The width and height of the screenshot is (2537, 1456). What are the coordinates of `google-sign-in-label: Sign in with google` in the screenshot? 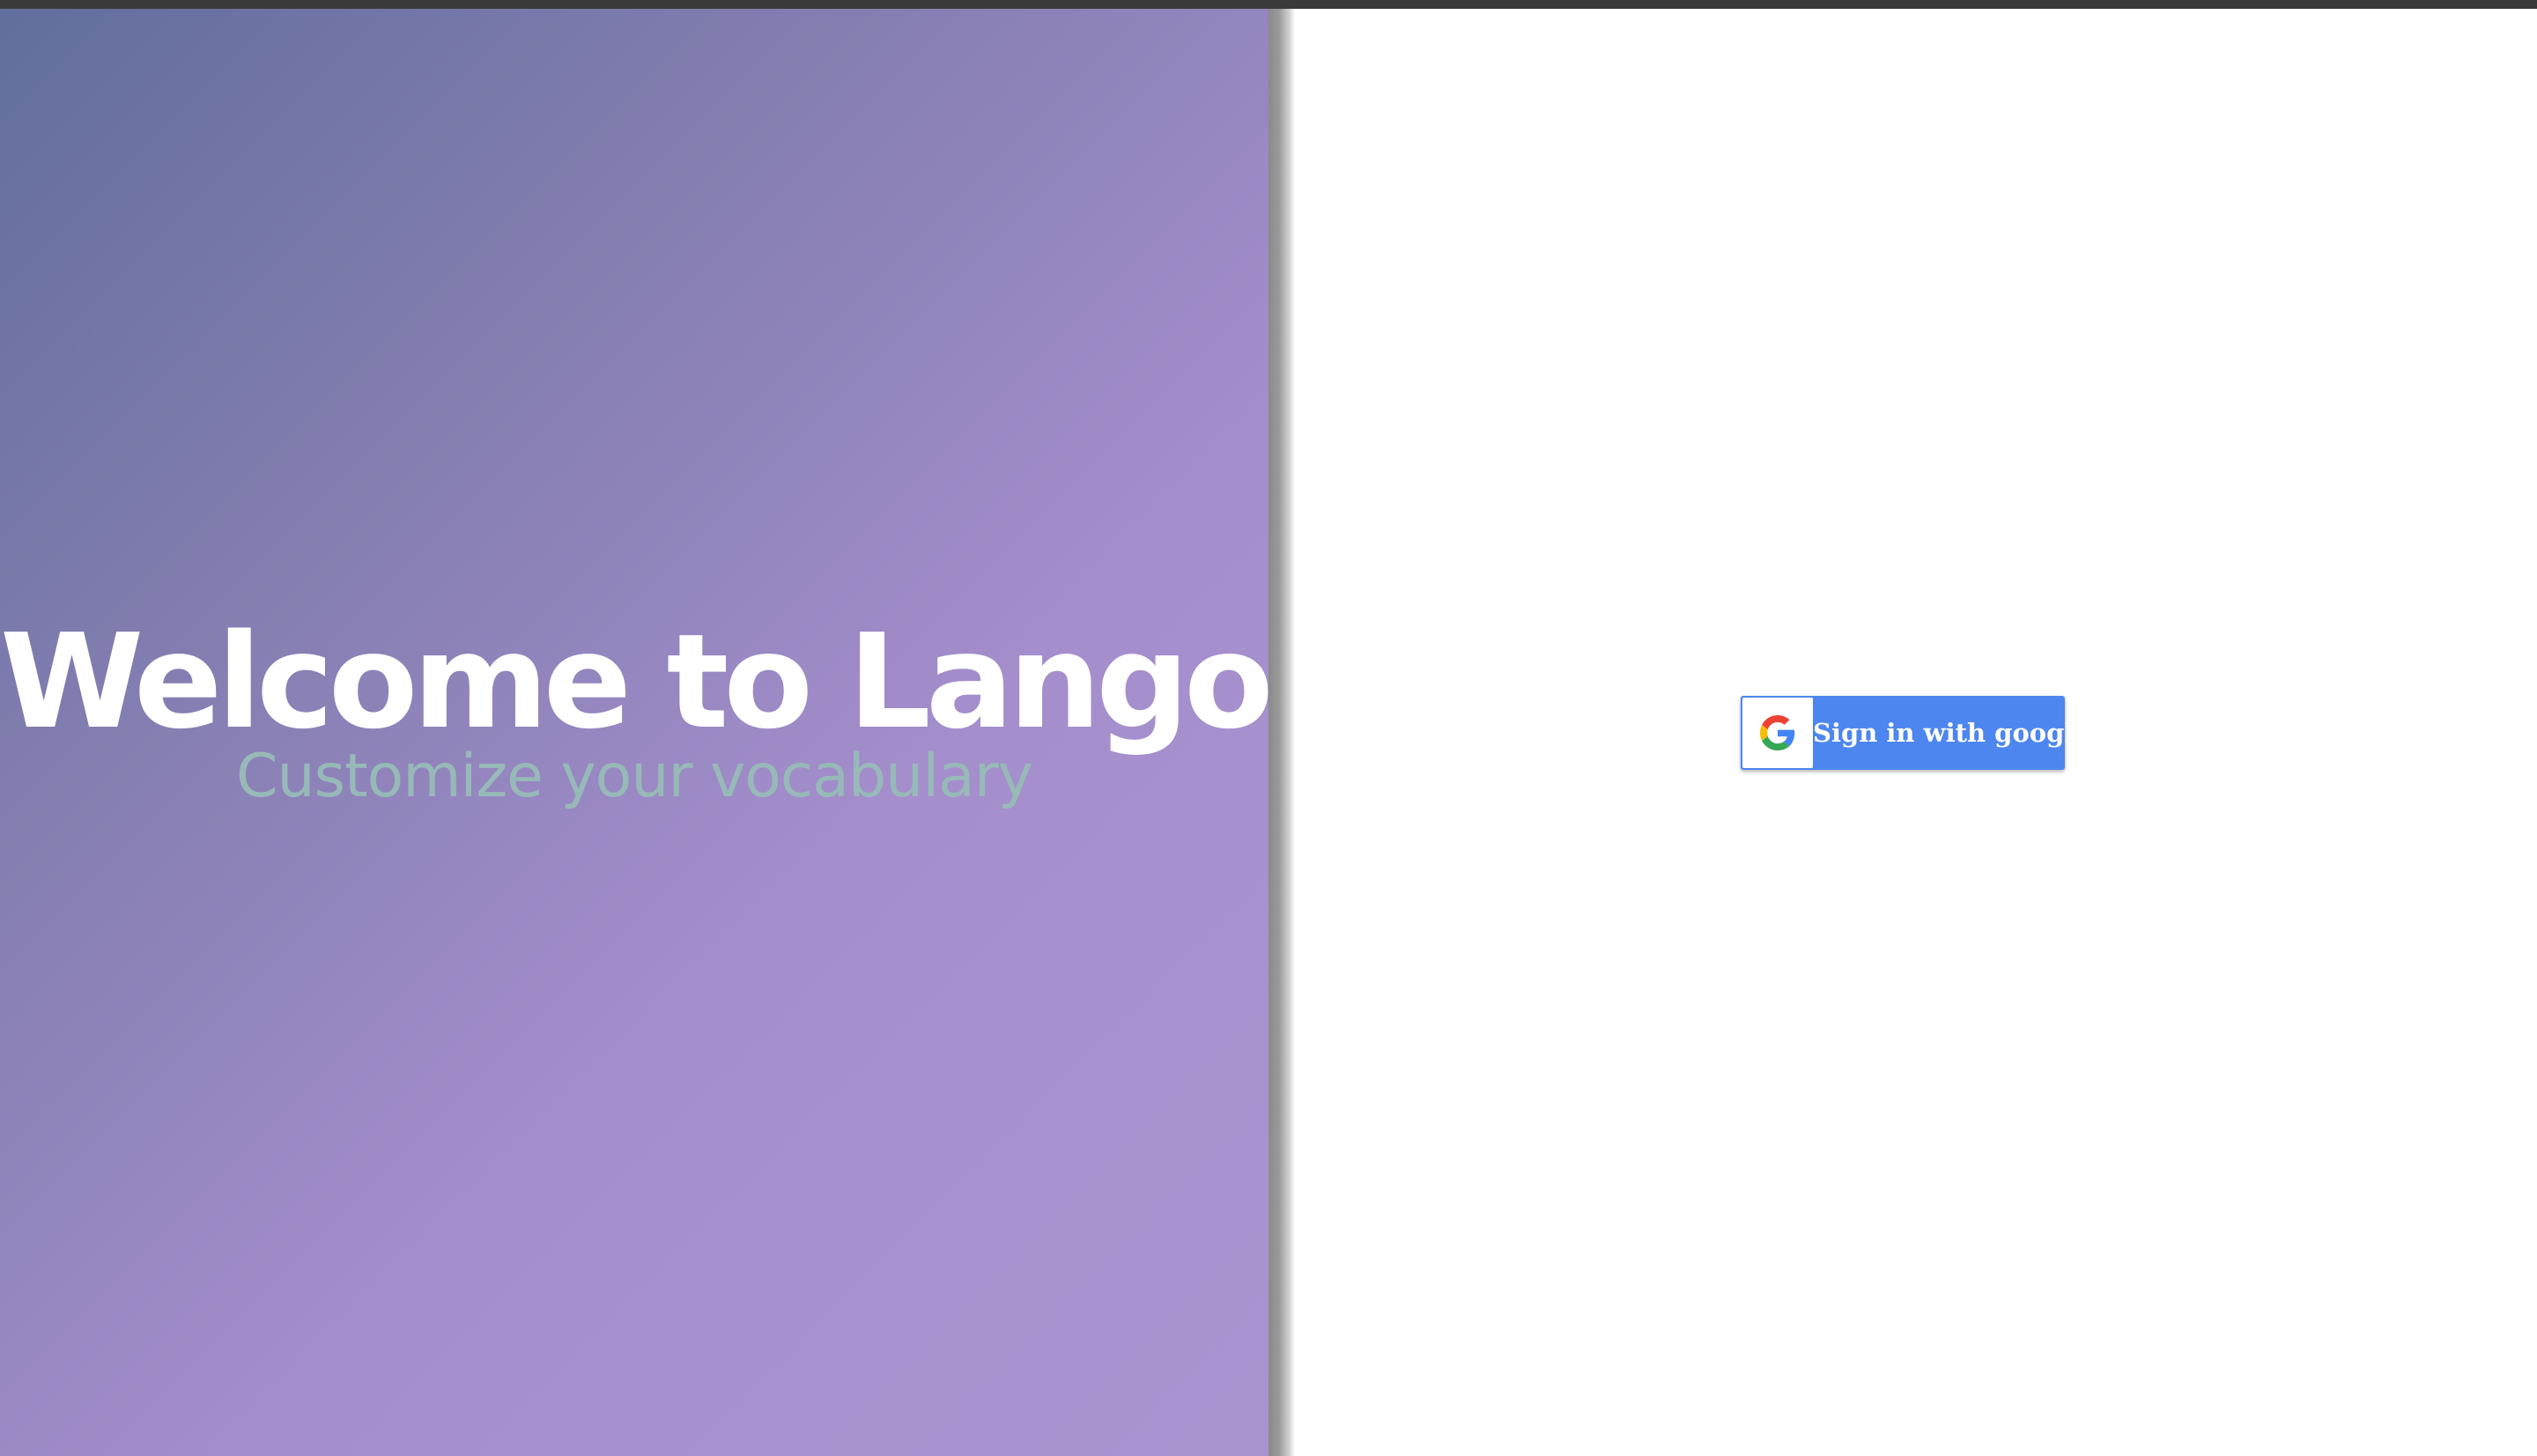 It's located at (1952, 733).